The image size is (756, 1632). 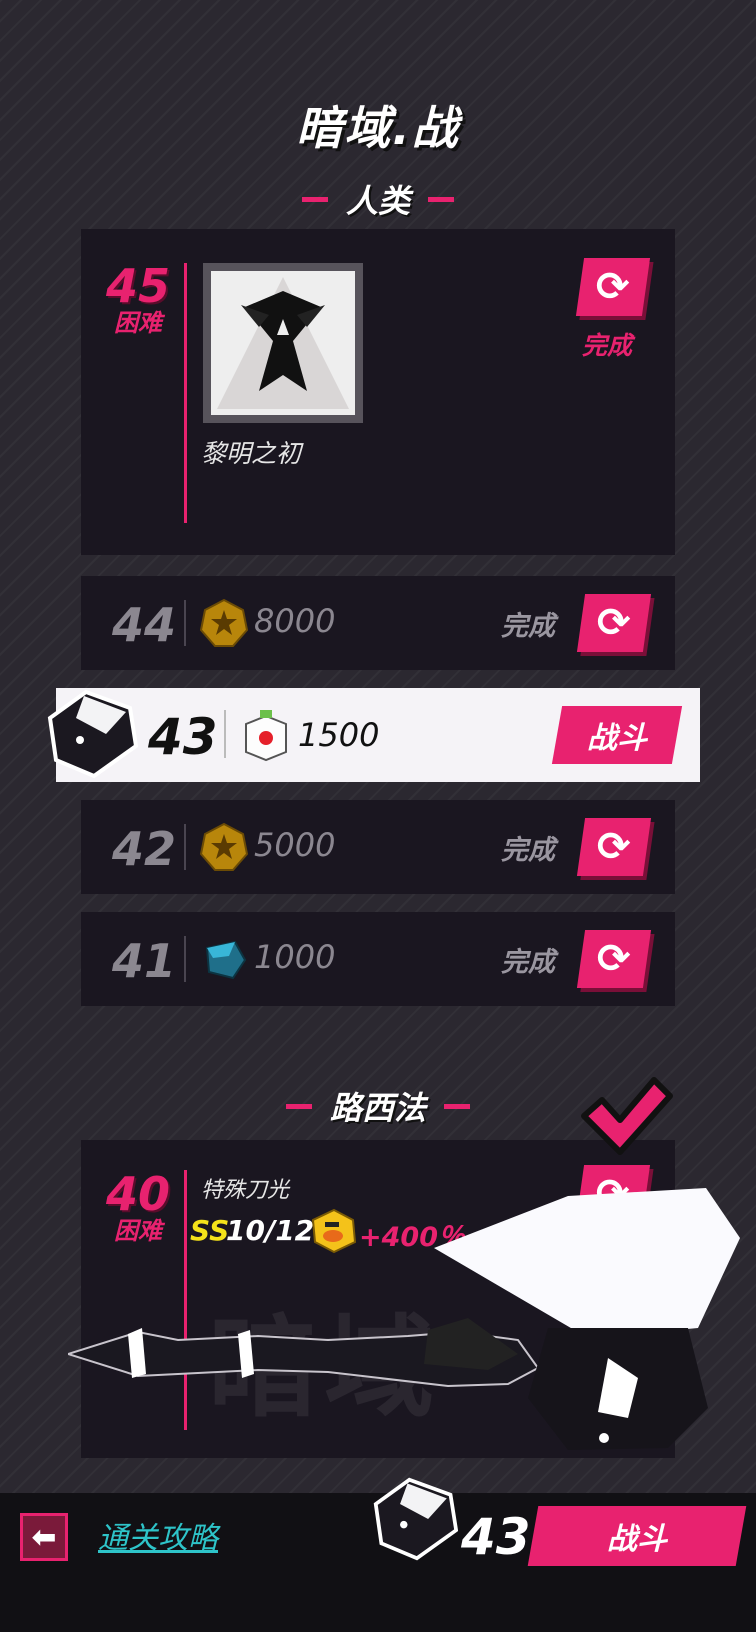 I want to click on stage-number: 42, so click(x=143, y=849).